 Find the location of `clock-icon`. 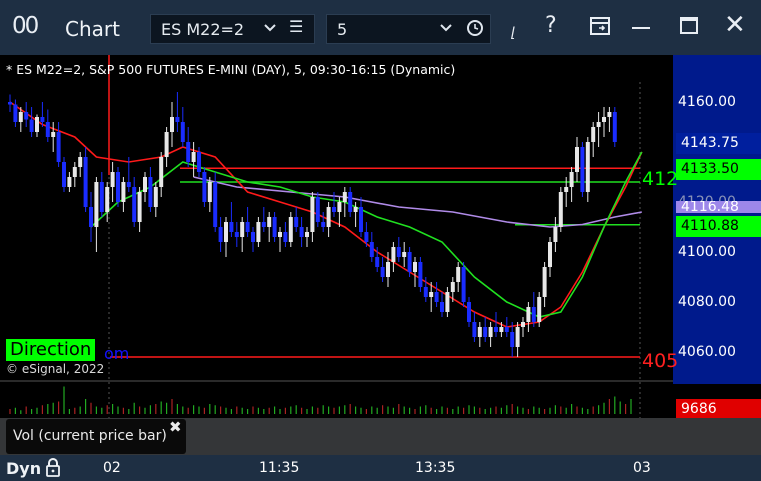

clock-icon is located at coordinates (475, 29).